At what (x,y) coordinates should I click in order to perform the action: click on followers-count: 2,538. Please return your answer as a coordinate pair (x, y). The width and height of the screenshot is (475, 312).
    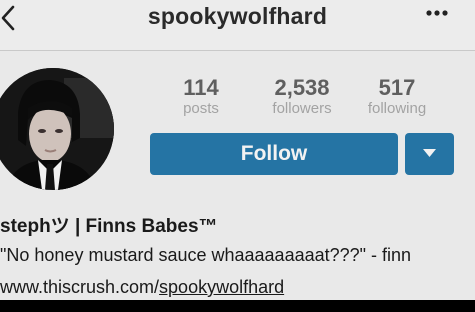
    Looking at the image, I should click on (302, 87).